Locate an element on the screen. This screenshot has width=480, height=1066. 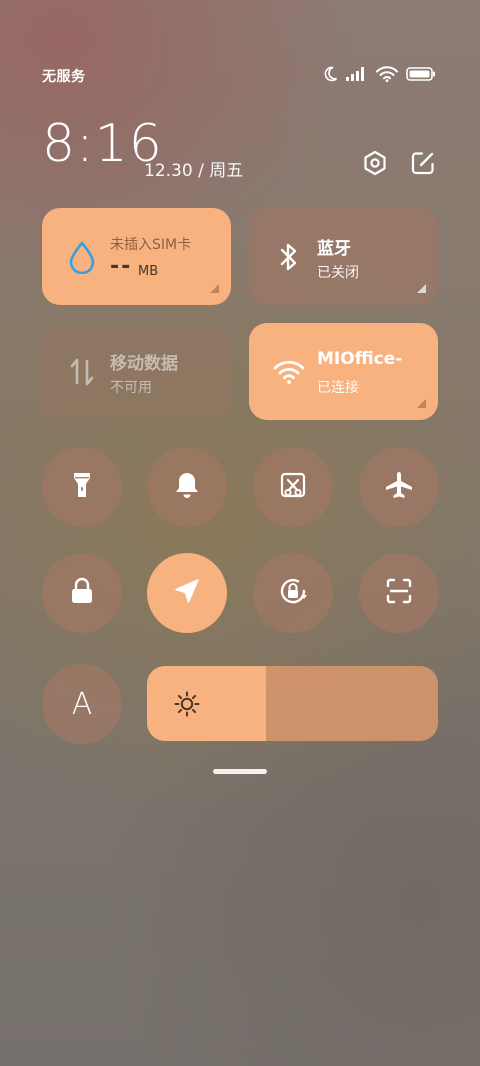
bell-icon is located at coordinates (187, 487).